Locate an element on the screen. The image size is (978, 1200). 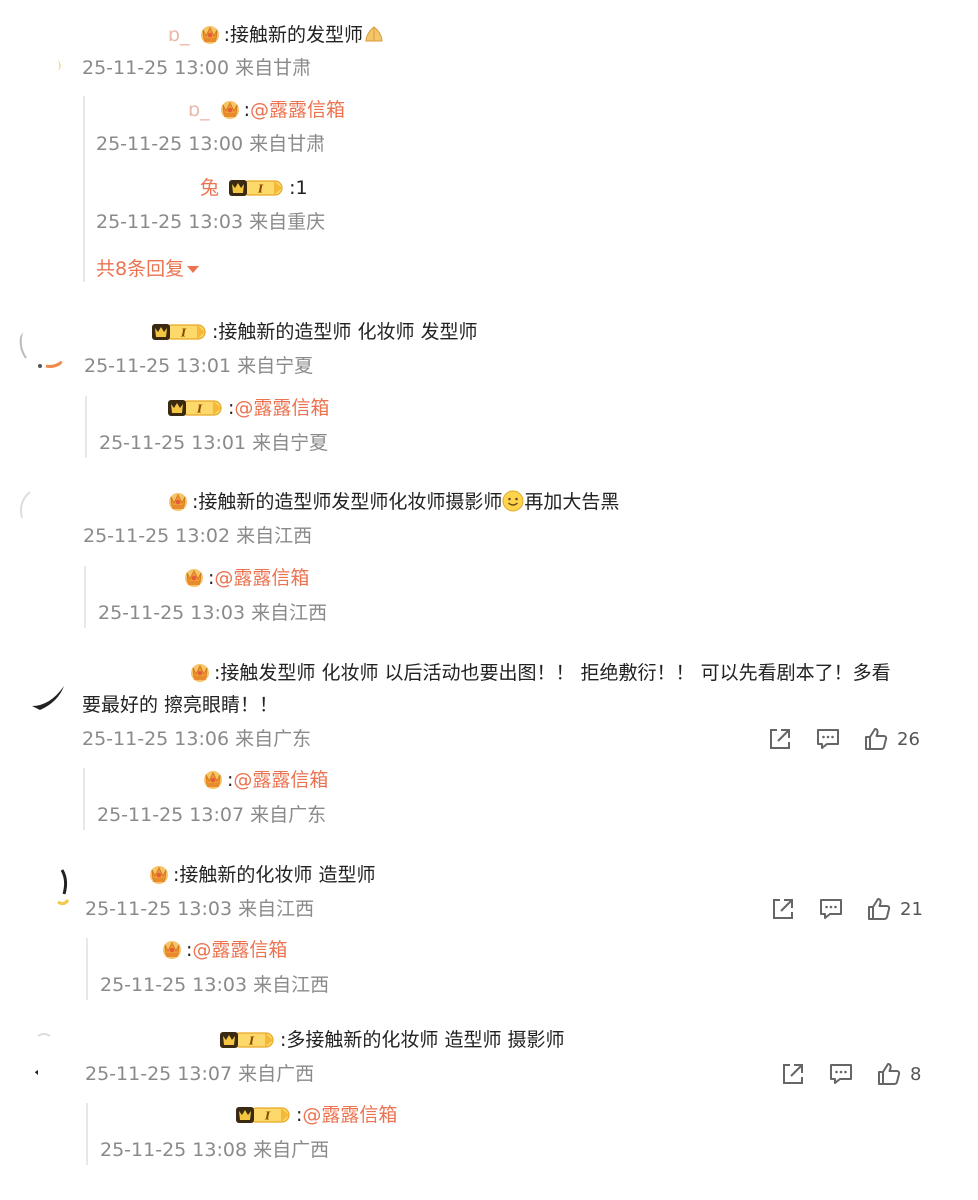
more-replies-link: 共8条回复 is located at coordinates (148, 267).